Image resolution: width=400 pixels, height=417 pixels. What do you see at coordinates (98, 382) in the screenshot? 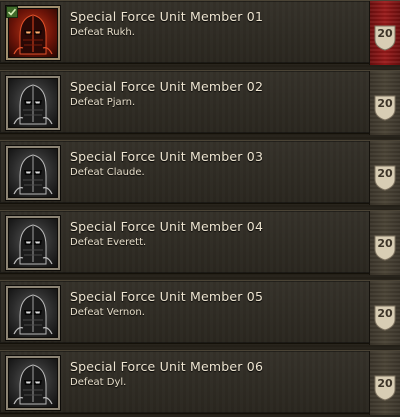
I see `achievement-description: Defeat Dyl.` at bounding box center [98, 382].